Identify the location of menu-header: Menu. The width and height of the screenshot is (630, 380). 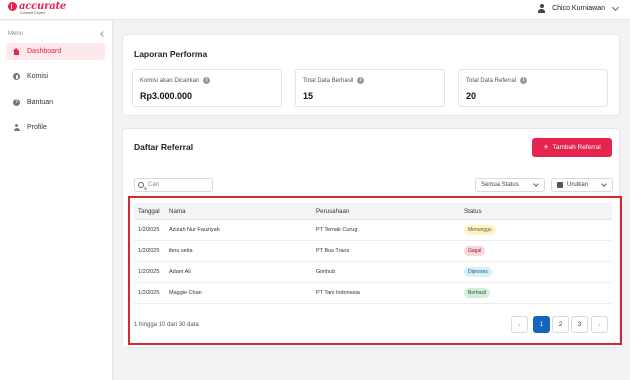
(57, 34).